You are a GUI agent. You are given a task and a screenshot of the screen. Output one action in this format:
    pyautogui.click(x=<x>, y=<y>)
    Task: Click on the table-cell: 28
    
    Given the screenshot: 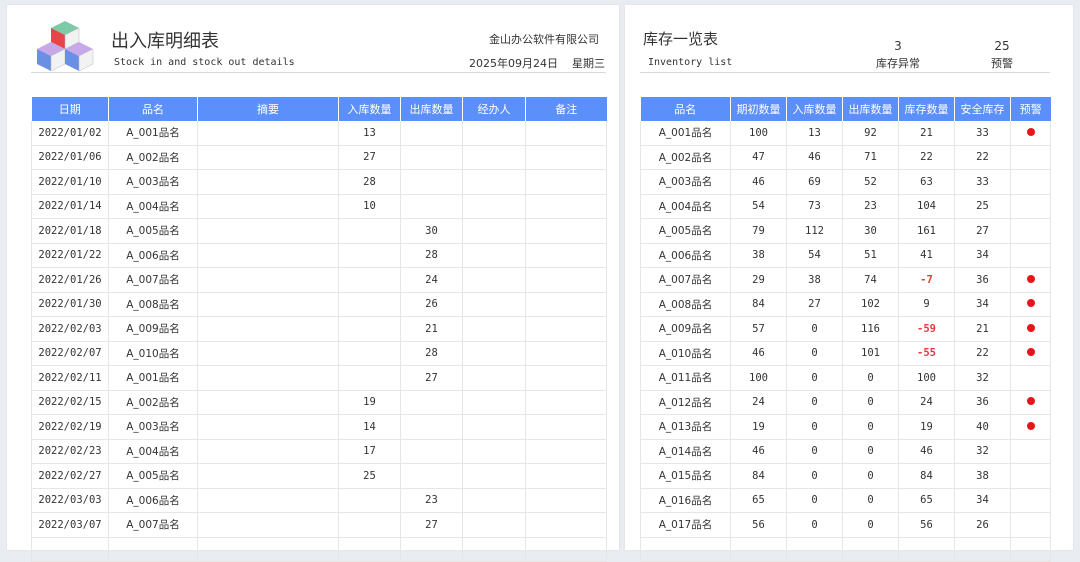 What is the action you would take?
    pyautogui.click(x=431, y=353)
    